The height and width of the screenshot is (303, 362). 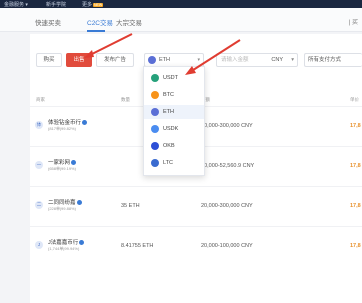 I want to click on arrow-to-sell-icon, so click(x=108, y=45).